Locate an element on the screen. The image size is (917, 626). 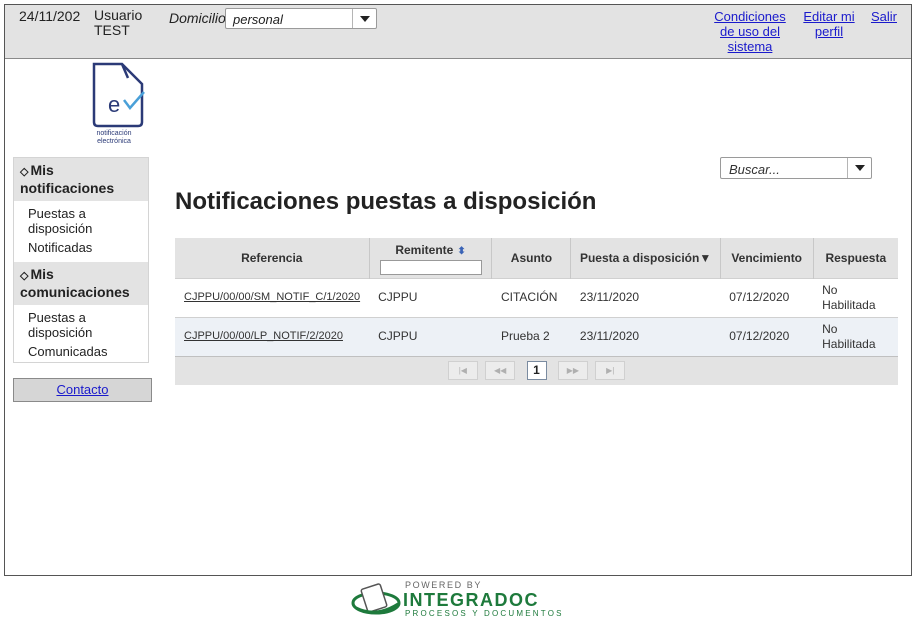
pager-cell: |◀ ◀◀ 1 ▶▶ ▶| is located at coordinates (536, 370).